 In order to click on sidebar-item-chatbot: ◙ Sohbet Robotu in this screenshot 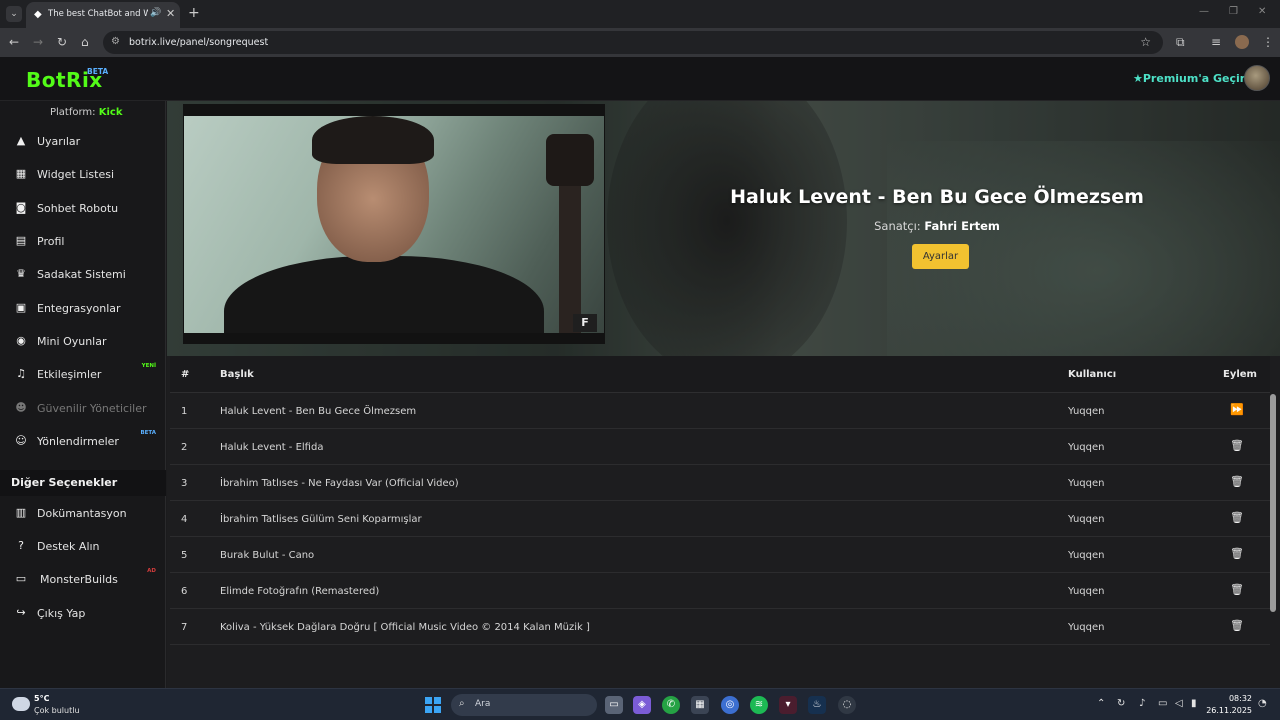, I will do `click(83, 209)`.